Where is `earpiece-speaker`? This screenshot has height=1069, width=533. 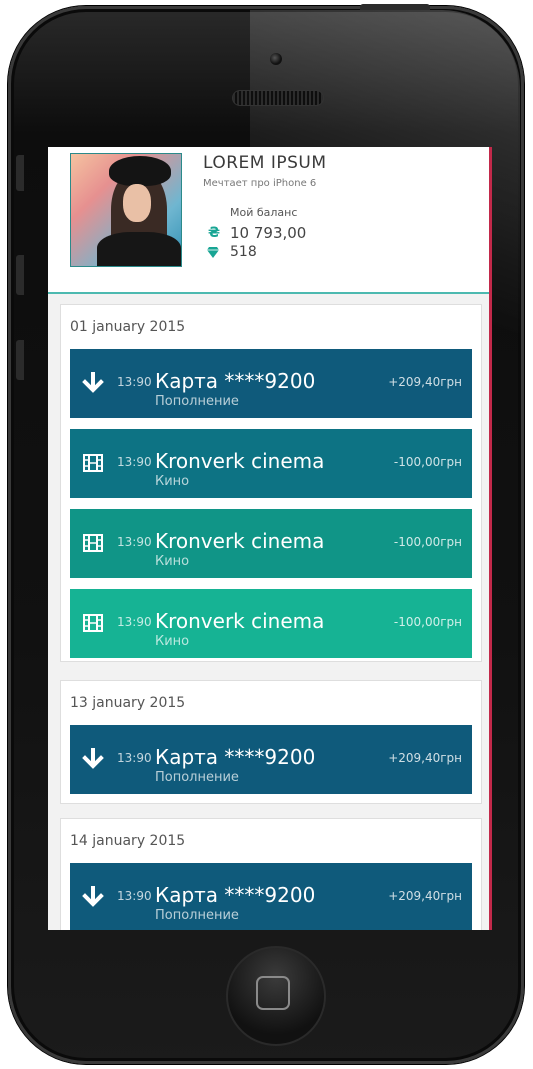 earpiece-speaker is located at coordinates (278, 98).